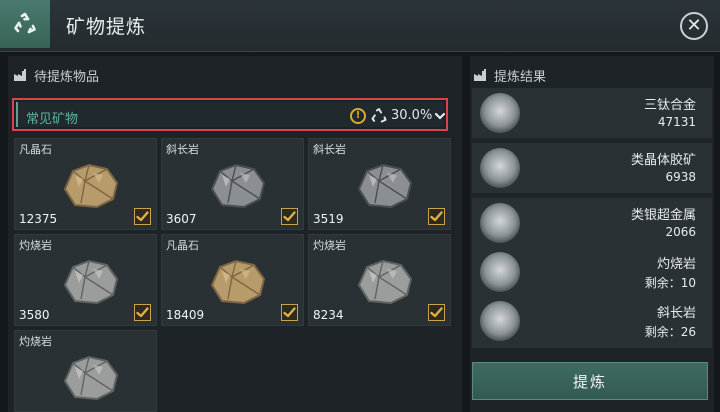 This screenshot has height=412, width=720. I want to click on pending-items-header: 待提炼物品, so click(56, 75).